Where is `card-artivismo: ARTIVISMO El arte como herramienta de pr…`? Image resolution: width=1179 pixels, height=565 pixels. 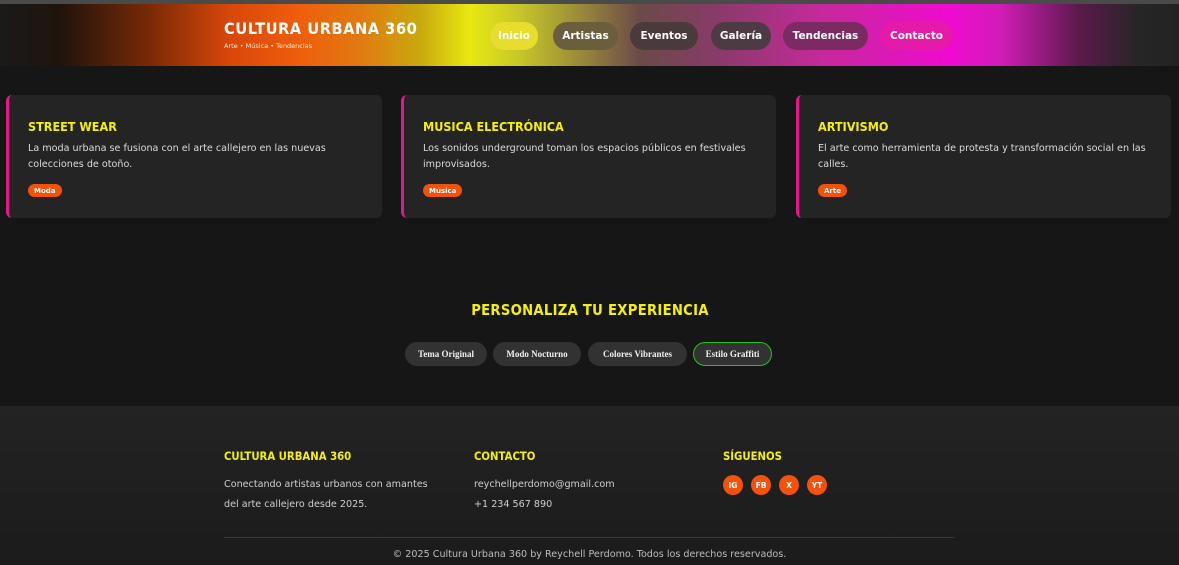
card-artivismo: ARTIVISMO El arte como herramienta de pr… is located at coordinates (983, 156).